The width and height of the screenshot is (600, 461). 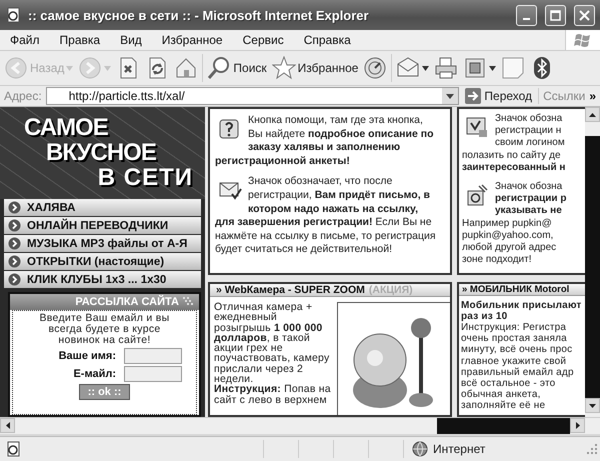 What do you see at coordinates (25, 40) in the screenshot?
I see `menu-item: Файл` at bounding box center [25, 40].